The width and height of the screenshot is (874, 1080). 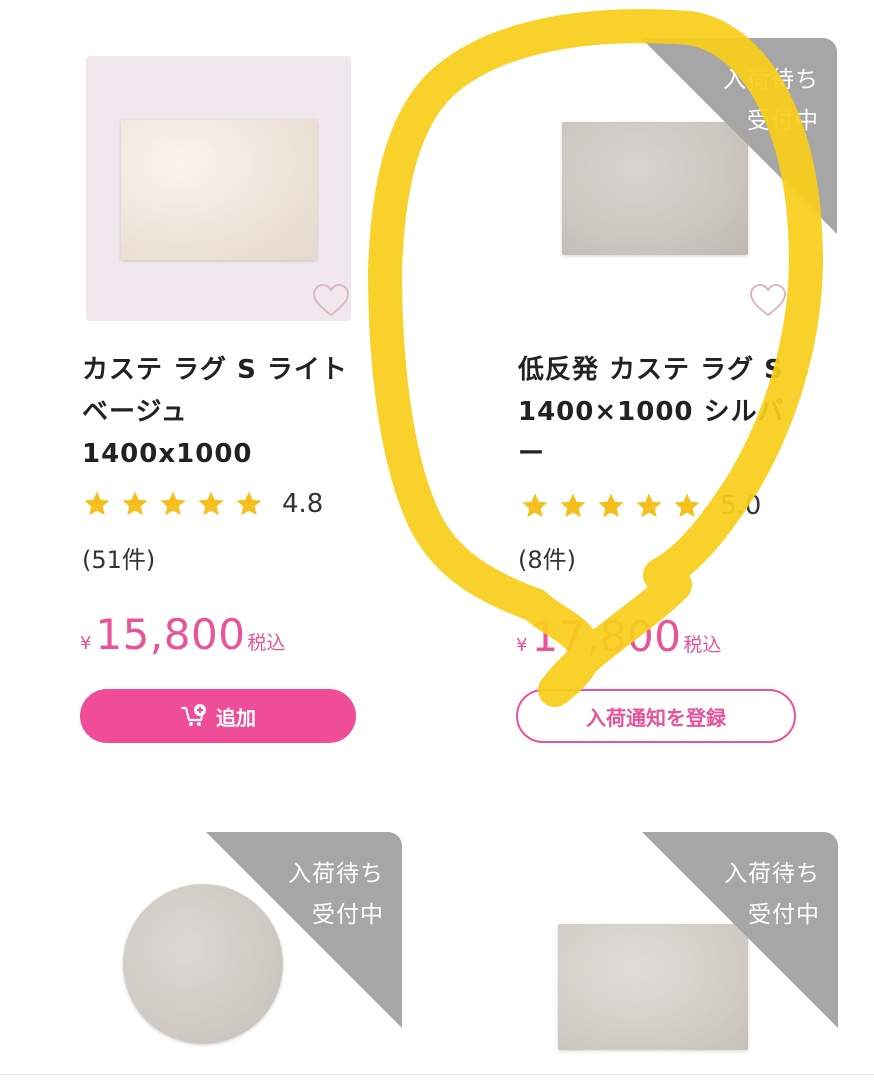 I want to click on rug-image, so click(x=219, y=190).